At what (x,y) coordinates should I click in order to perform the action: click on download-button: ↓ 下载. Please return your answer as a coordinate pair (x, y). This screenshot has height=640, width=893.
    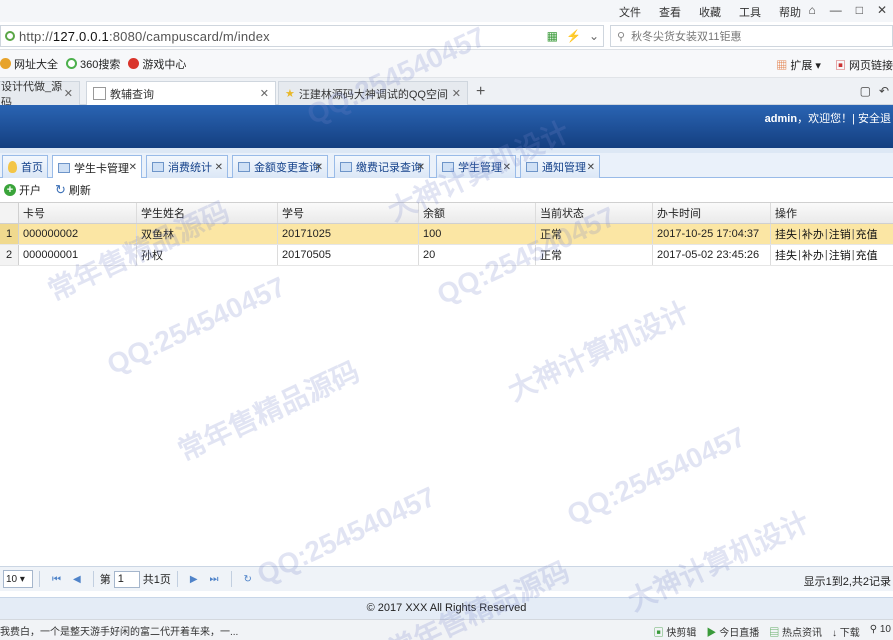
    Looking at the image, I should click on (846, 631).